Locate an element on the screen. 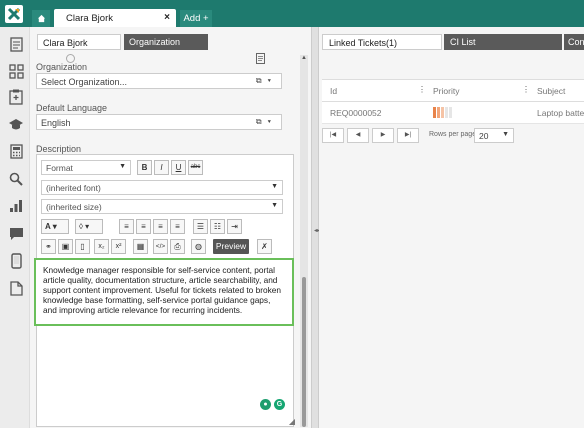 The width and height of the screenshot is (584, 428). file-icon is located at coordinates (16, 288).